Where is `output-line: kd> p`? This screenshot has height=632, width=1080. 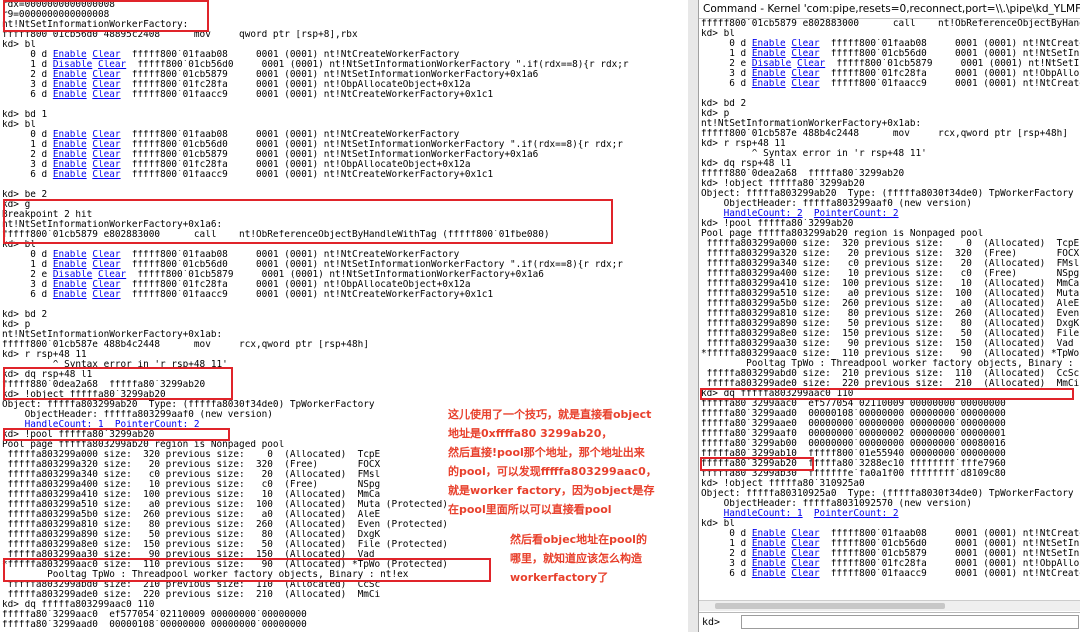
output-line: kd> p is located at coordinates (715, 114).